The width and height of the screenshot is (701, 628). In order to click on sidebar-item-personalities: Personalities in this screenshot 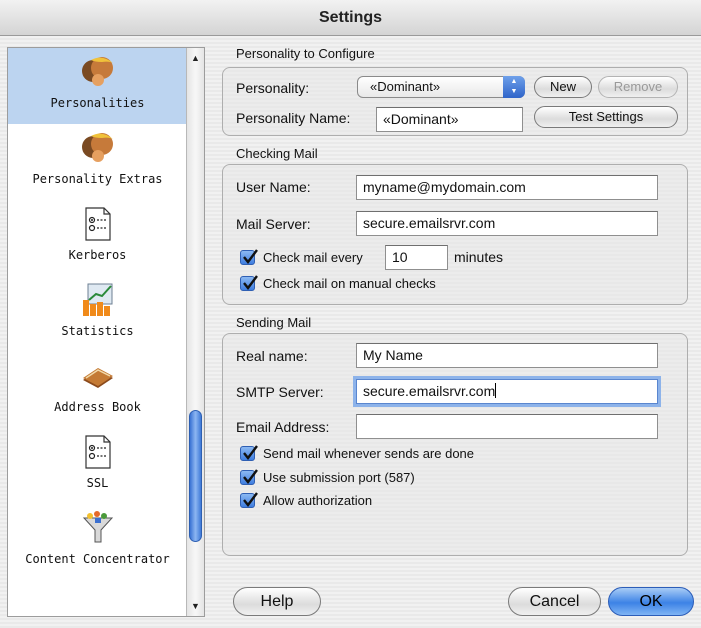, I will do `click(97, 86)`.